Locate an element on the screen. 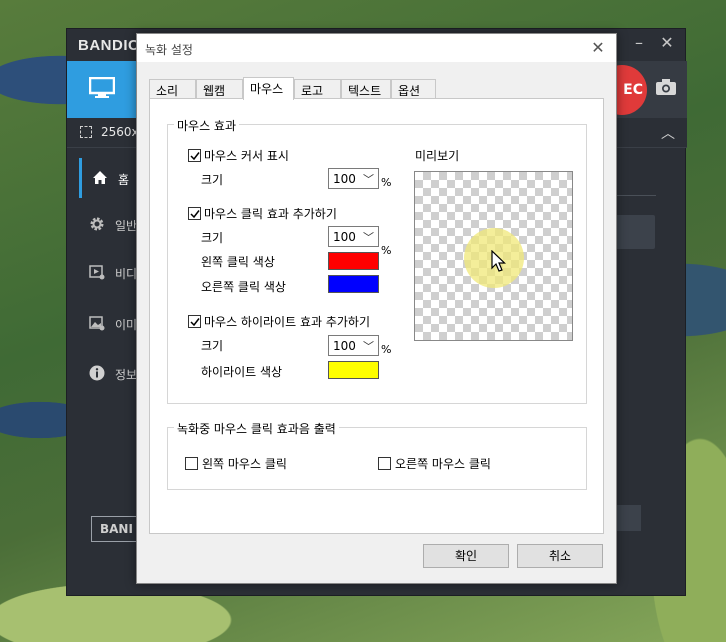  screenshot-button is located at coordinates (666, 88).